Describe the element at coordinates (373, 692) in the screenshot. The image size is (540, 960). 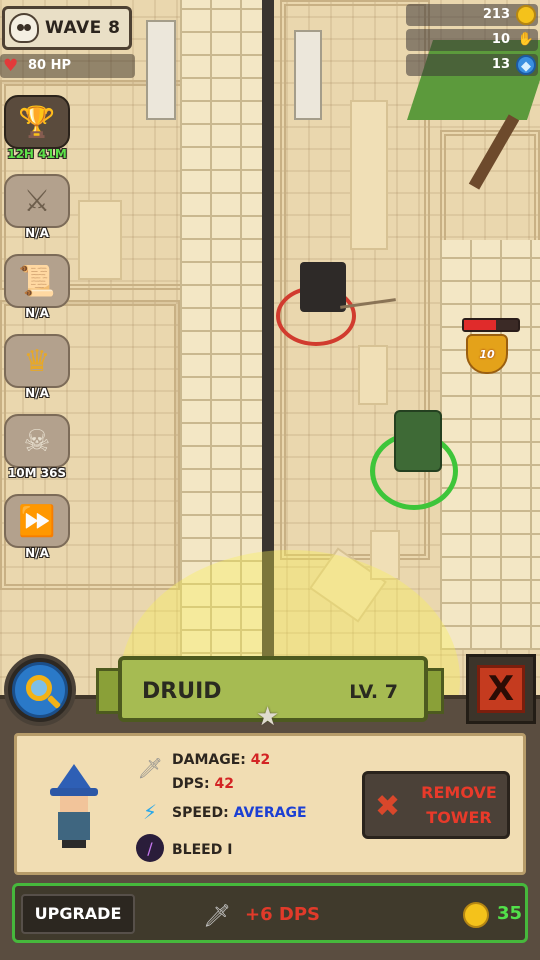
I see `tower-level: LV. 7` at that location.